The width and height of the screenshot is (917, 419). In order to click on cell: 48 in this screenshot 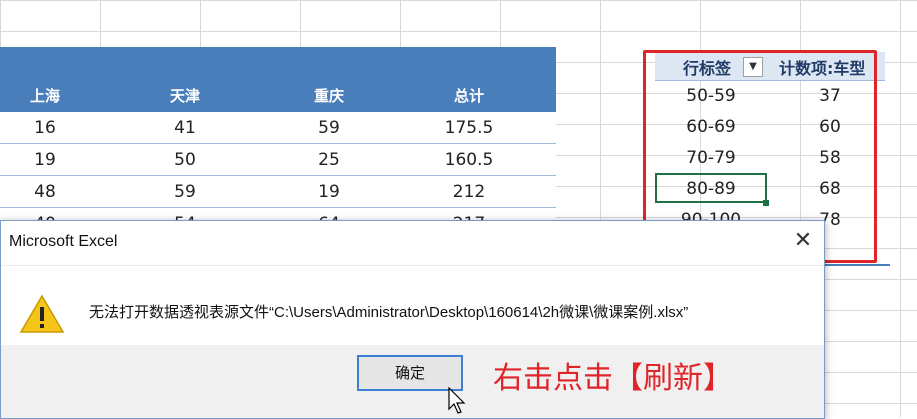, I will do `click(50, 192)`.